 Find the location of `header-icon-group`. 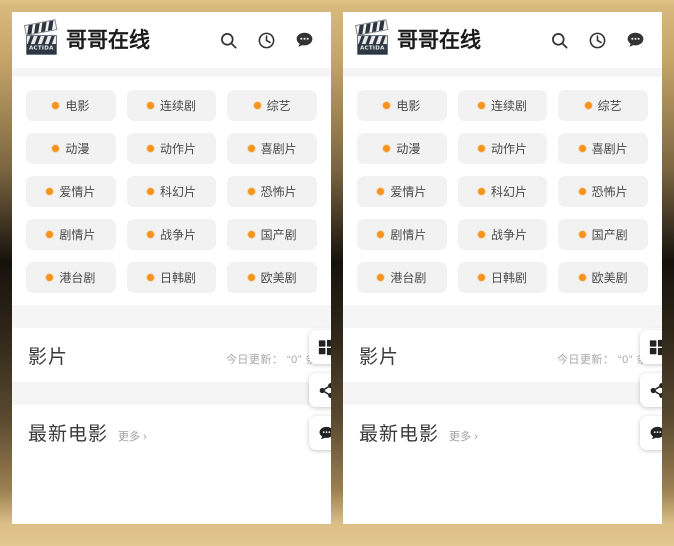

header-icon-group is located at coordinates (266, 40).